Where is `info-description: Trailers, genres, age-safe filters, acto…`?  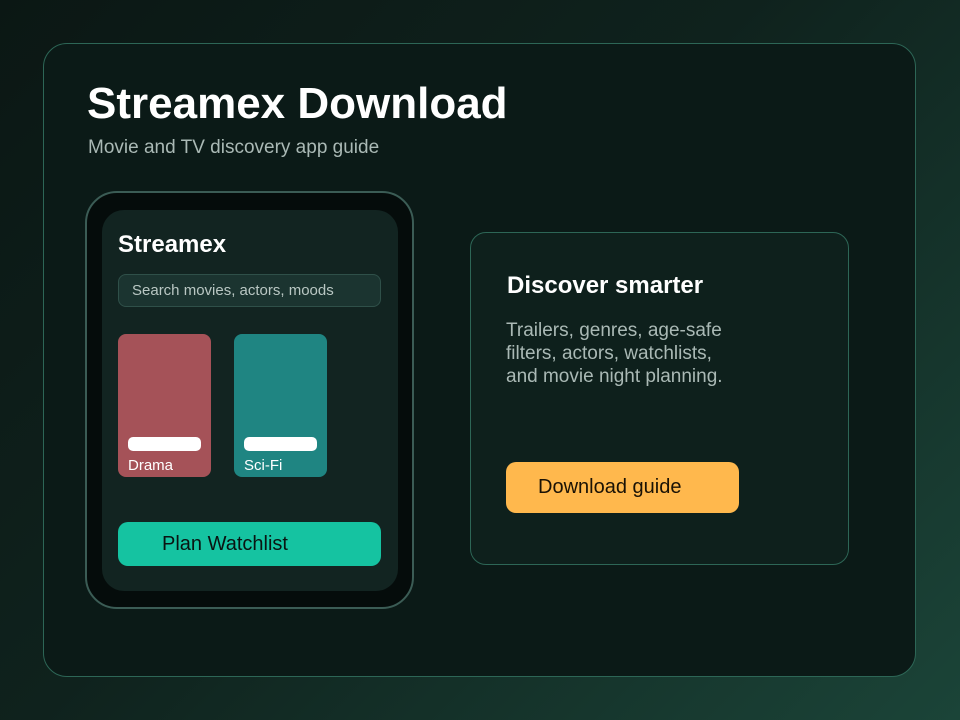
info-description: Trailers, genres, age-safe filters, acto… is located at coordinates (656, 353).